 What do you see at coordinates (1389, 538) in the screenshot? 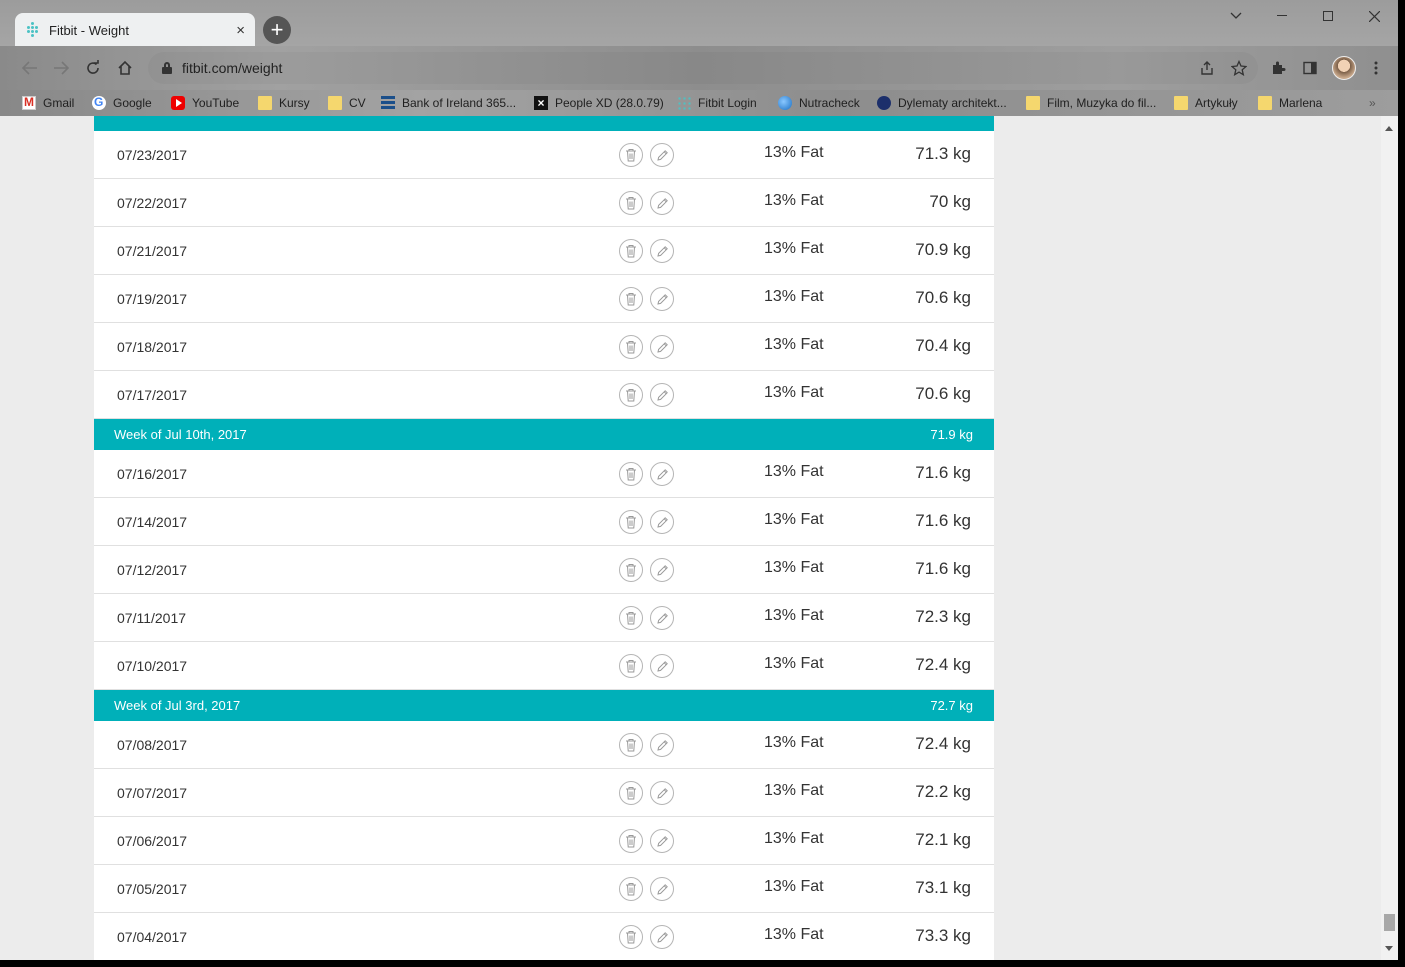
I see `page-scrollbar` at bounding box center [1389, 538].